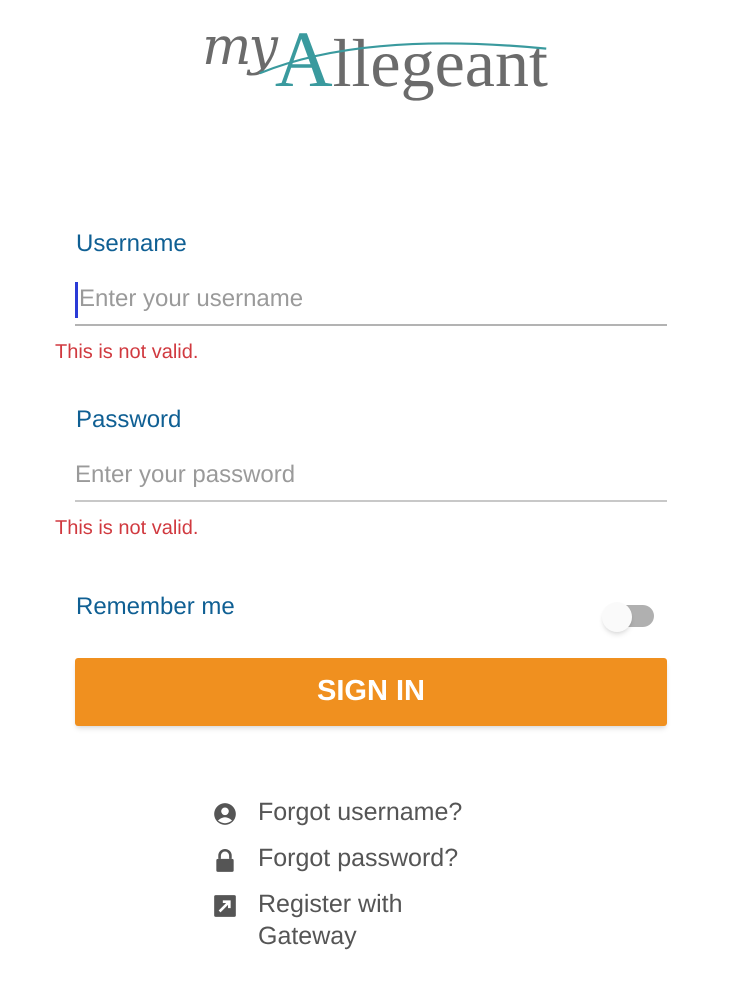 Image resolution: width=750 pixels, height=1000 pixels. I want to click on field-label: Username, so click(132, 244).